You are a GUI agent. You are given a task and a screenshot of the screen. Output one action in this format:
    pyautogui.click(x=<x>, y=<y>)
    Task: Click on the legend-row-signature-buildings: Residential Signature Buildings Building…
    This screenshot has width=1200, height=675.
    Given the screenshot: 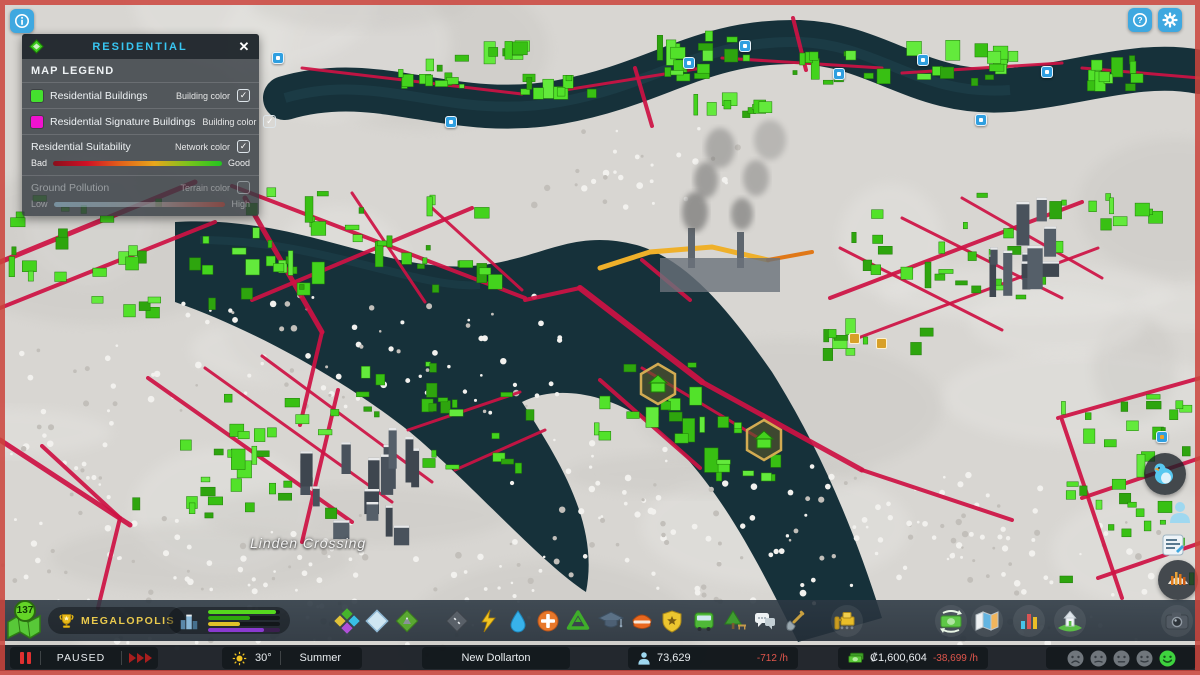 What is the action you would take?
    pyautogui.click(x=149, y=122)
    